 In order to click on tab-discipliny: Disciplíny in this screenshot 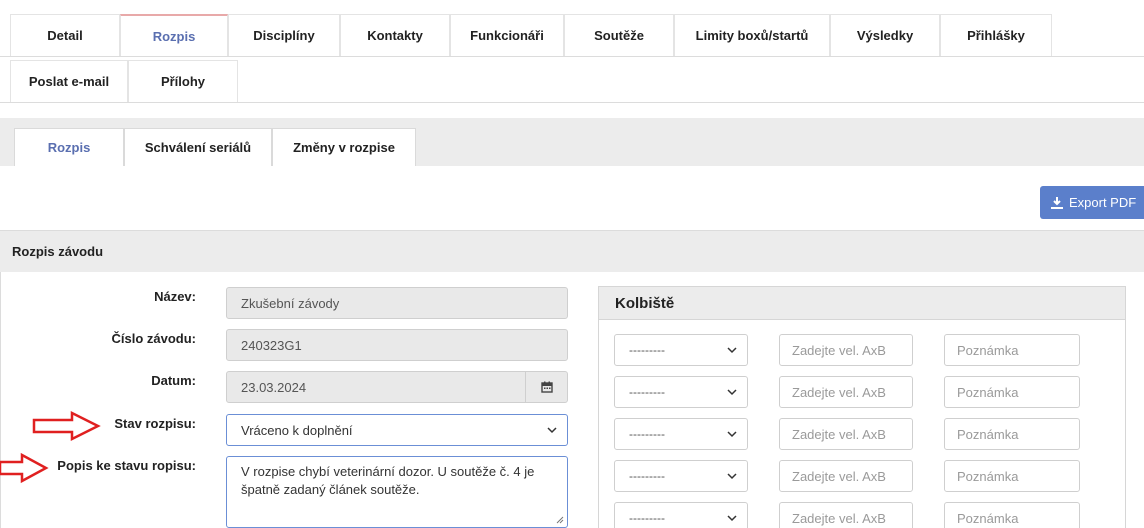, I will do `click(284, 35)`.